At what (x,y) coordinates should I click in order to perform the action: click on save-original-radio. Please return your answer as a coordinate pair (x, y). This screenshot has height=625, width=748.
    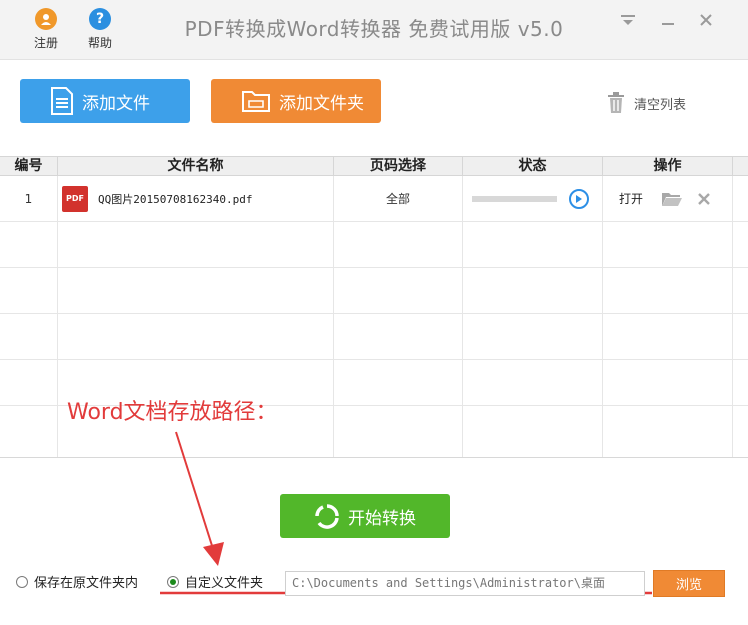
    Looking at the image, I should click on (22, 581).